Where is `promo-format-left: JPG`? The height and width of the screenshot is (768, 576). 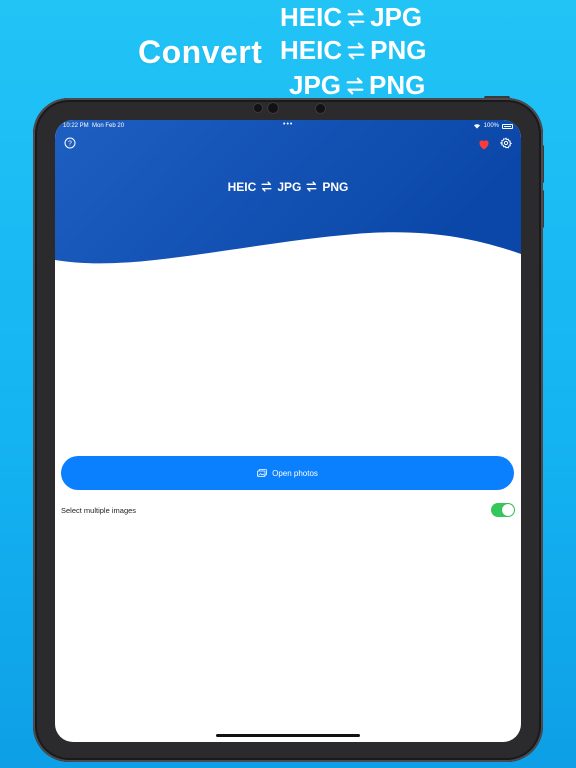 promo-format-left: JPG is located at coordinates (315, 85).